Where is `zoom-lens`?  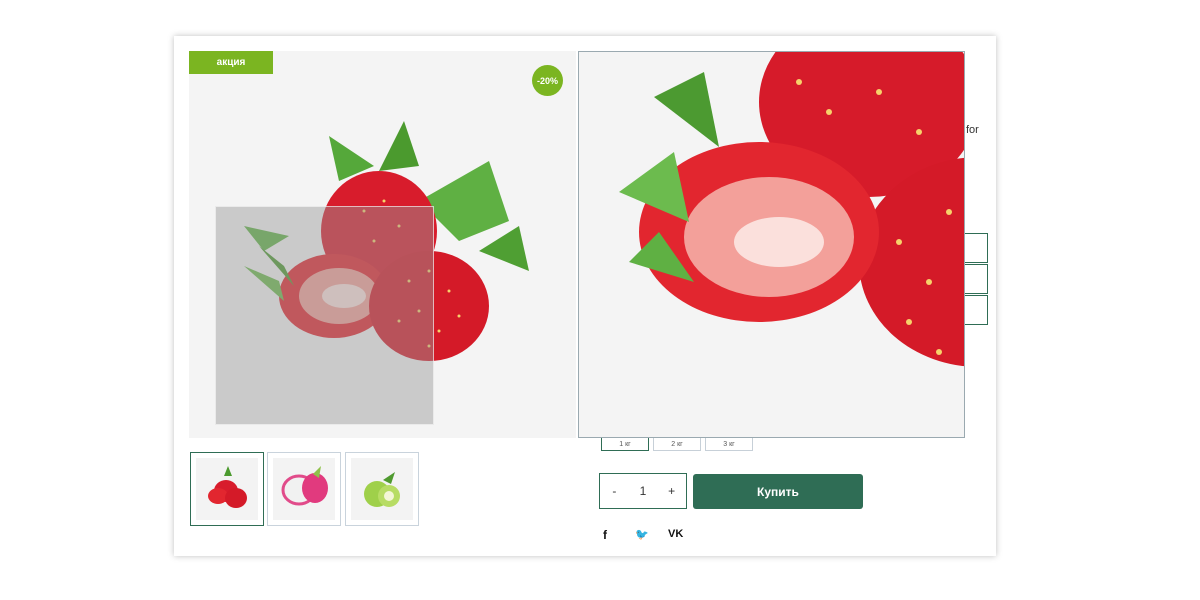
zoom-lens is located at coordinates (324, 315).